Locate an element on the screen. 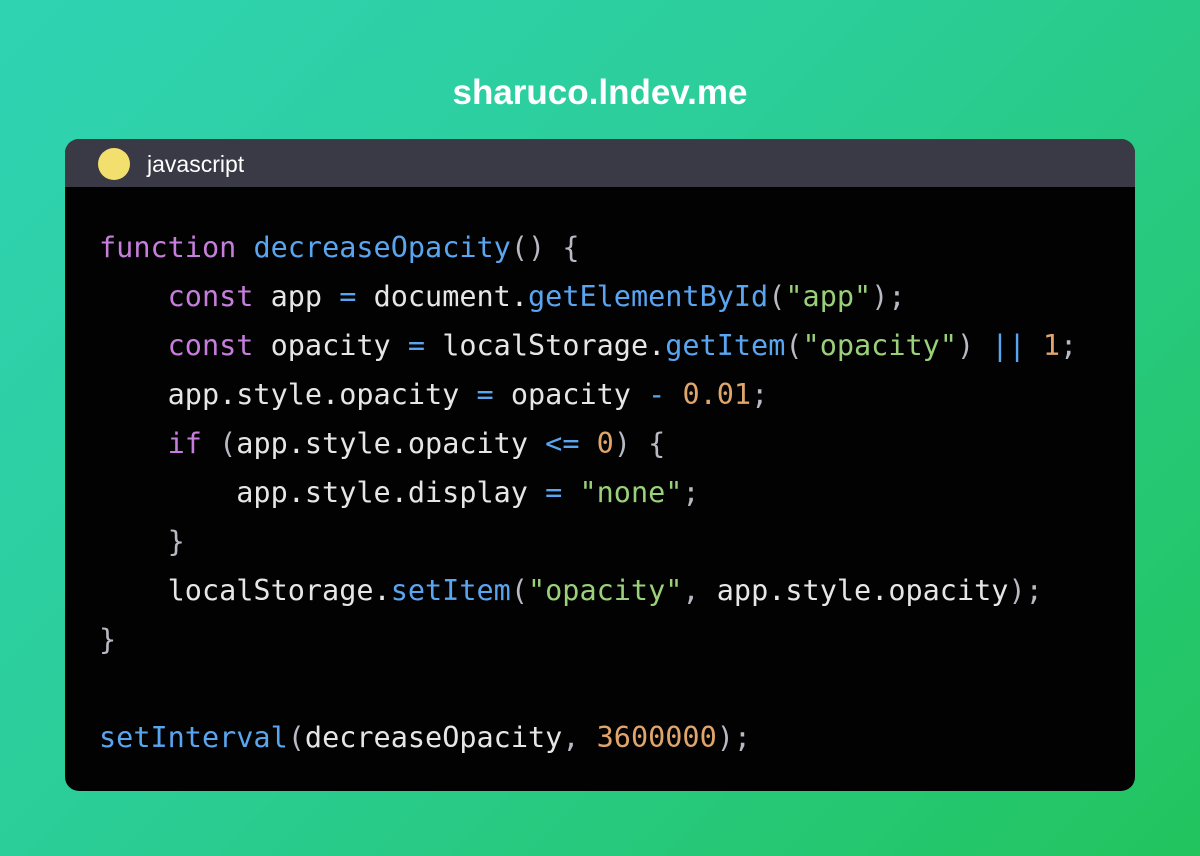 Image resolution: width=1200 pixels, height=856 pixels. code-line: app.style.display = "none"; is located at coordinates (607, 492).